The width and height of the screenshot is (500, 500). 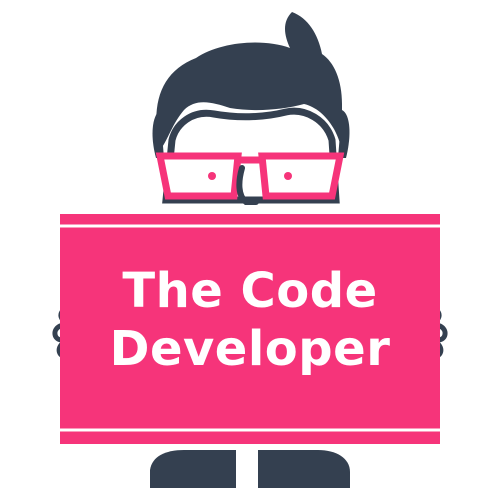 I want to click on logo-line-2: Developer, so click(x=250, y=349).